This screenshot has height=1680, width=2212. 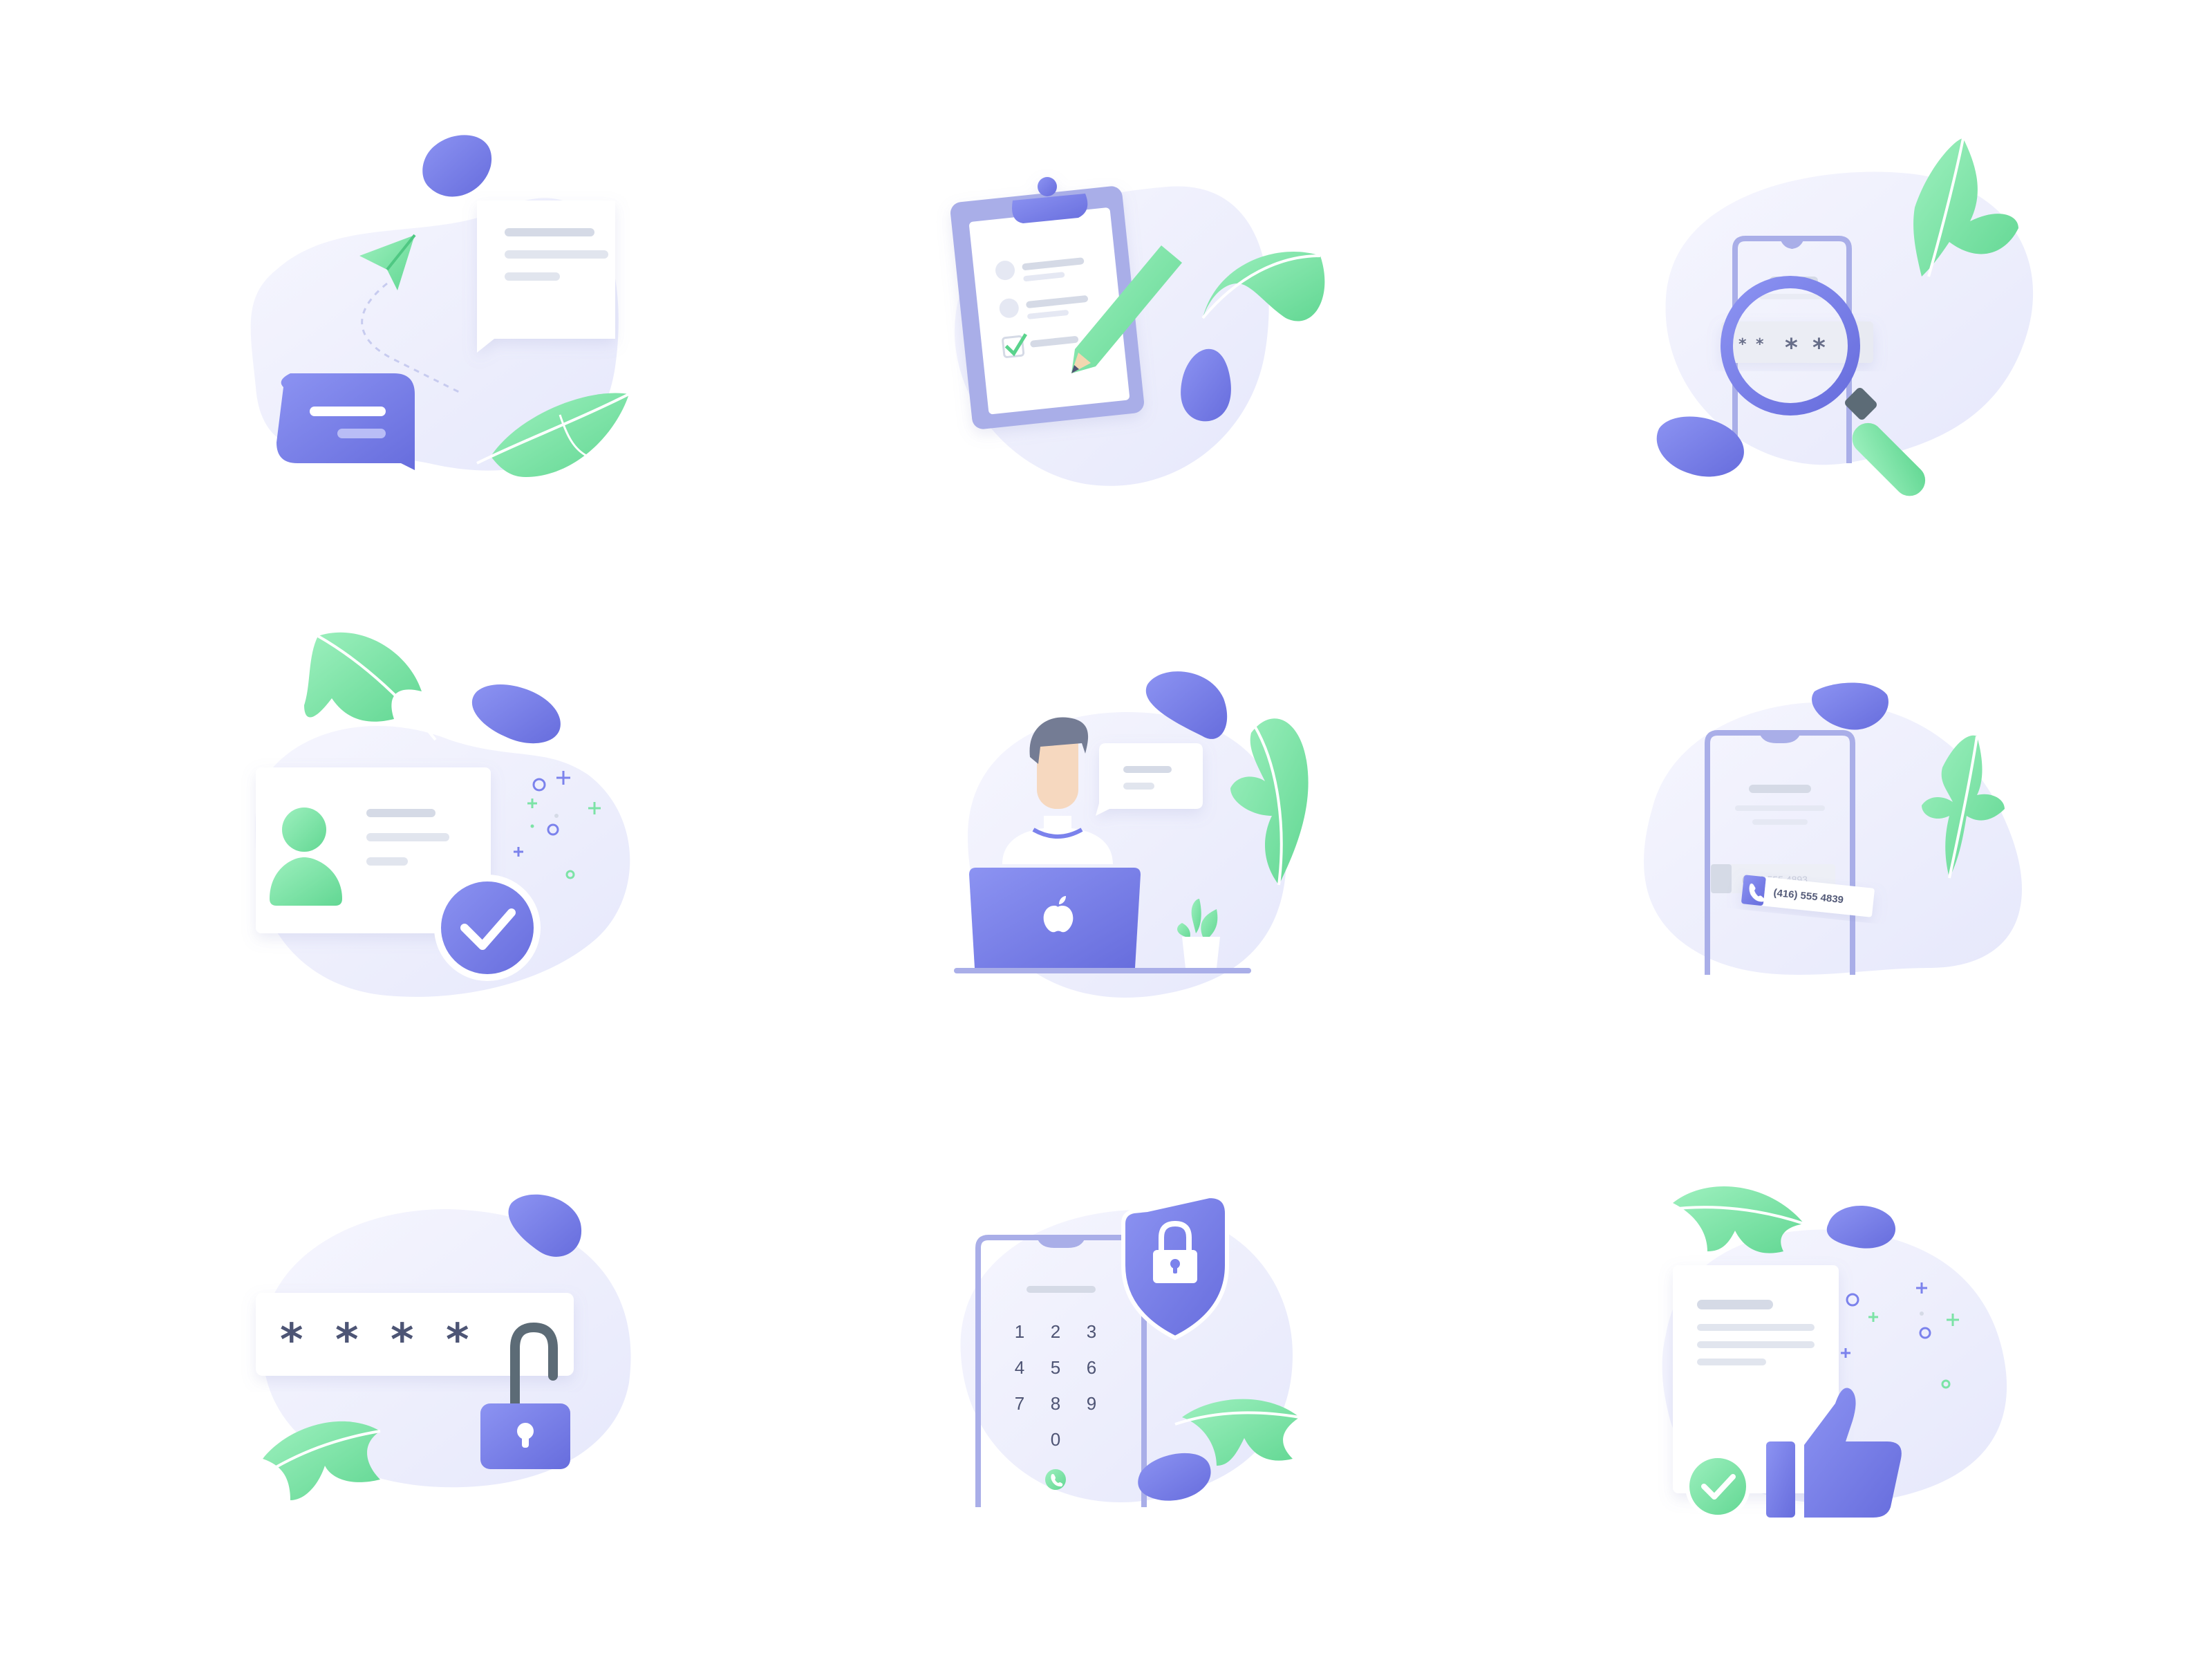 What do you see at coordinates (1091, 1331) in the screenshot?
I see `keypad-digit: 3` at bounding box center [1091, 1331].